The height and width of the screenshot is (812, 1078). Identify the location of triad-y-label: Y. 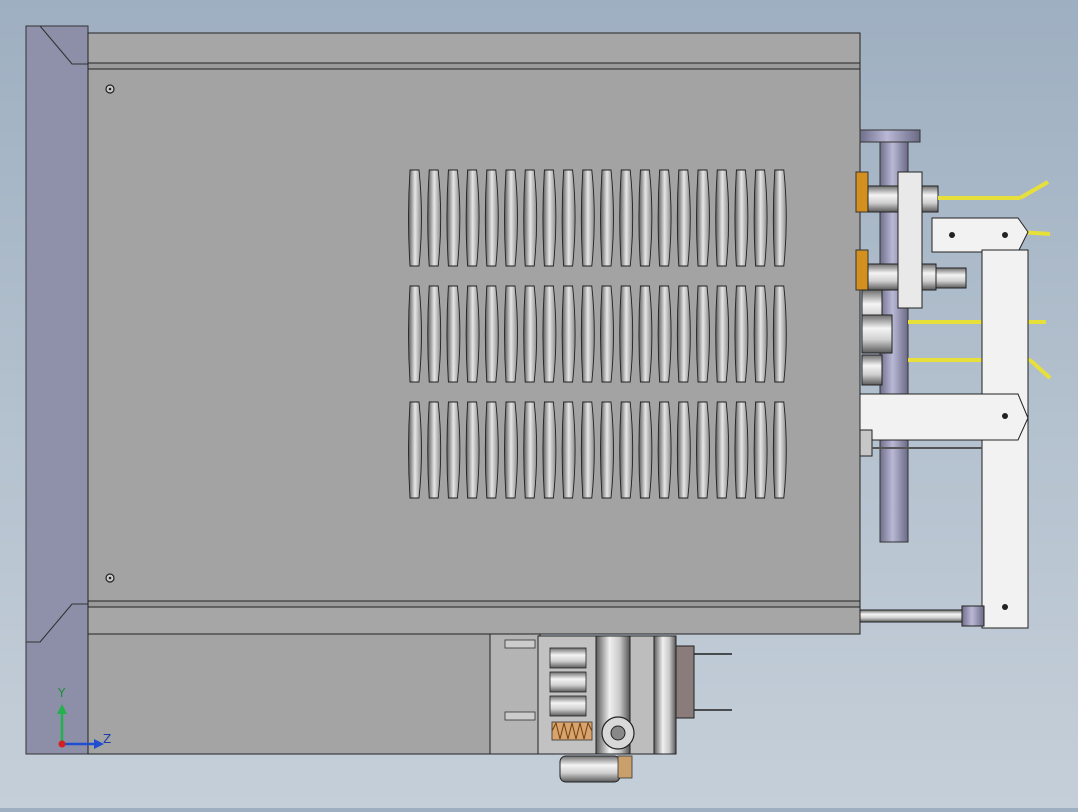
(62, 693).